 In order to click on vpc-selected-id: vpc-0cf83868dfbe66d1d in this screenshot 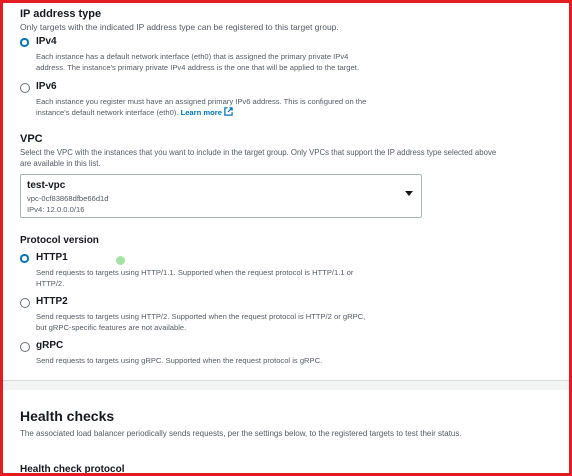, I will do `click(68, 198)`.